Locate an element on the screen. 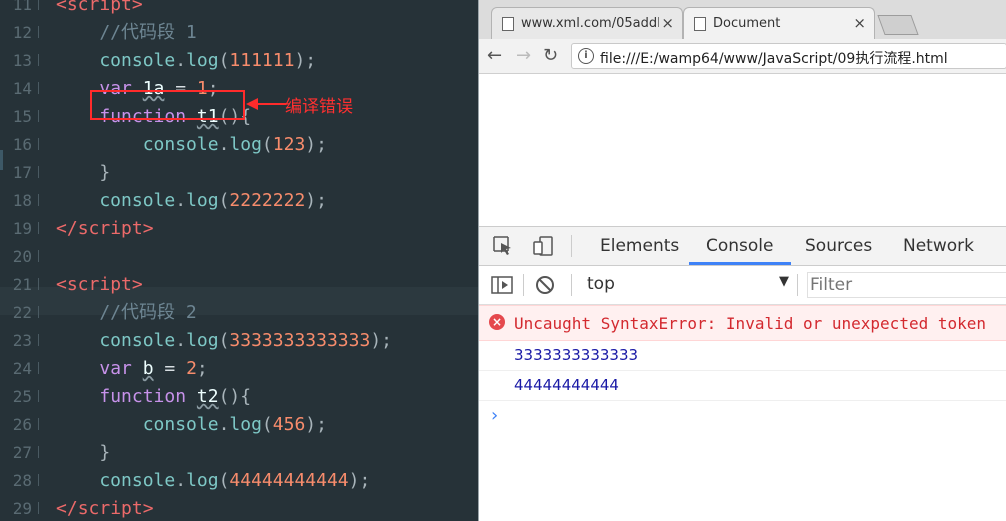 The image size is (1006, 521). tab-network: Network is located at coordinates (938, 246).